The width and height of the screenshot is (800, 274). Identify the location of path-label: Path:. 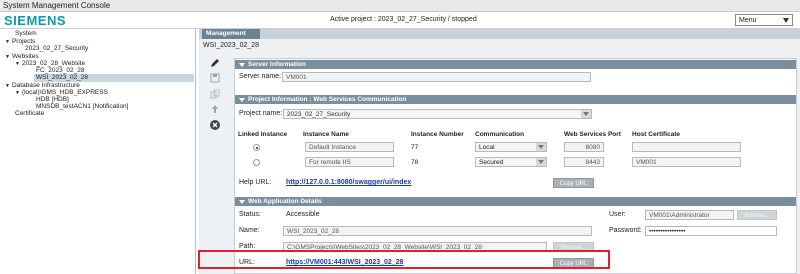
(247, 246).